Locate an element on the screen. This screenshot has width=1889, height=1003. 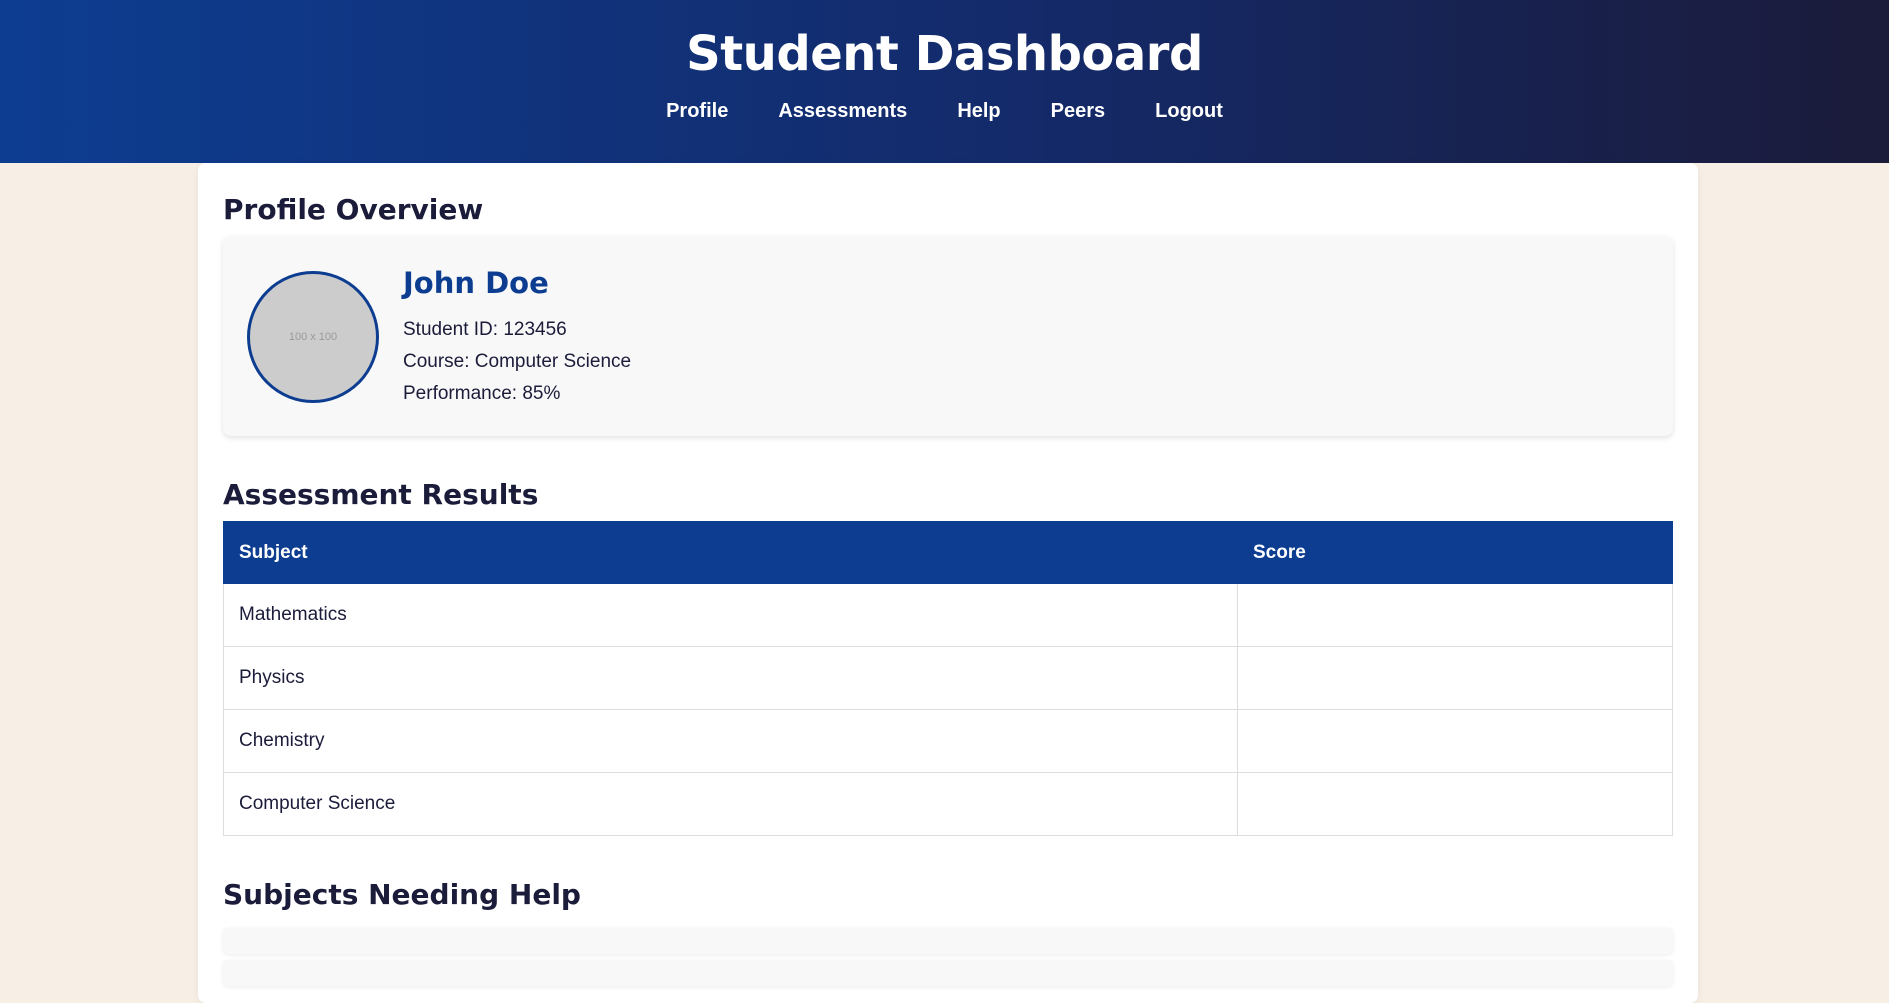
table-row: Physics is located at coordinates (948, 678).